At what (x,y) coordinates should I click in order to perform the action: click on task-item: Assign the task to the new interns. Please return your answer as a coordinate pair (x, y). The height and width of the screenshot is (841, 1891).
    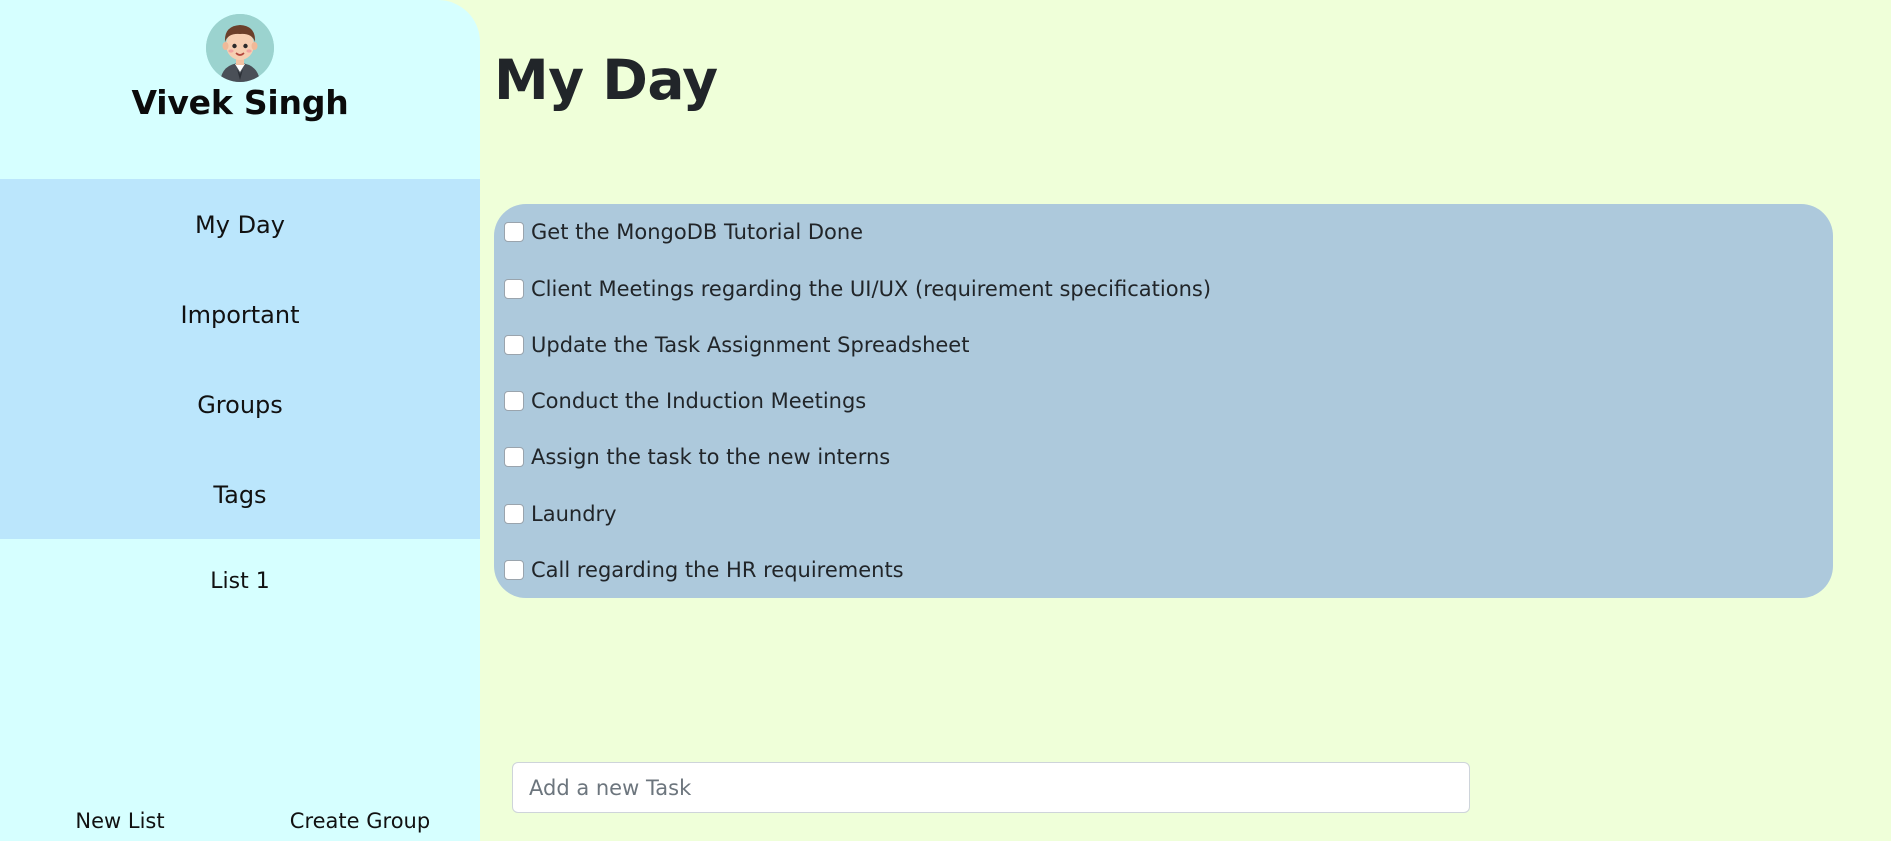
    Looking at the image, I should click on (697, 457).